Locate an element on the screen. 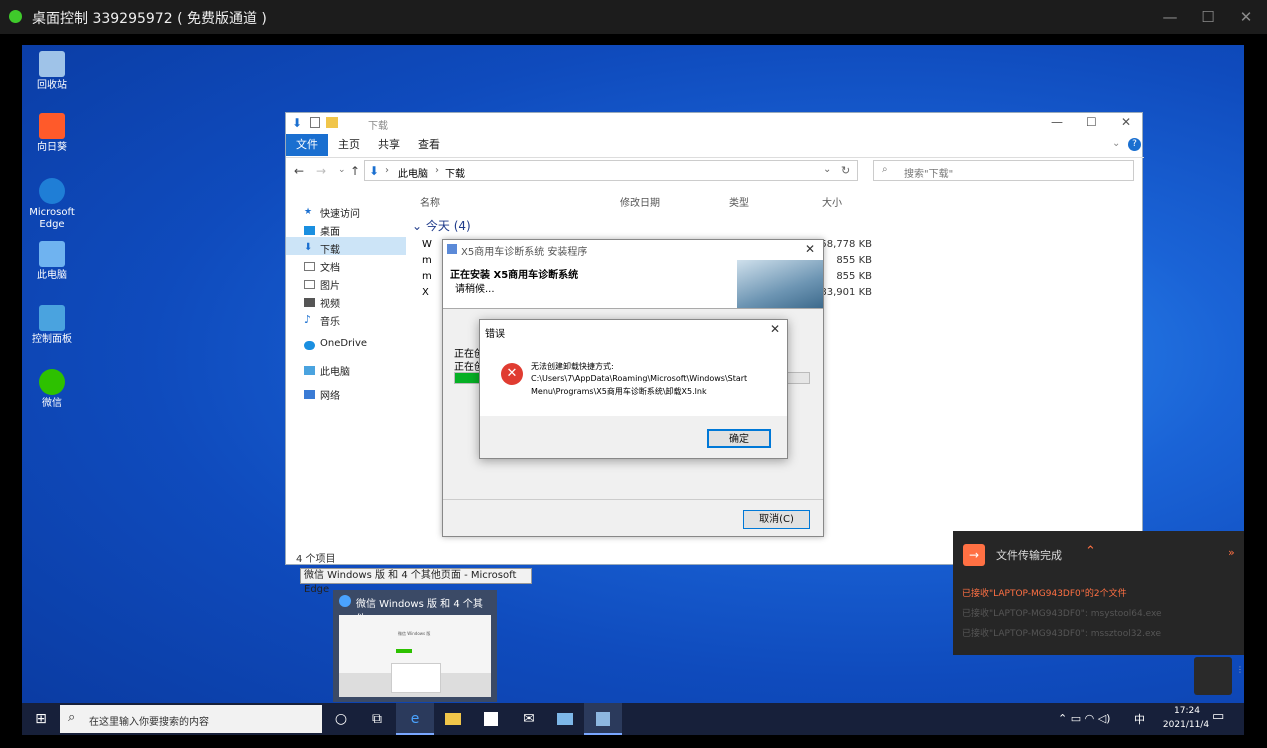 The width and height of the screenshot is (1267, 748). desktop-icon-sunlogin: 向日葵 is located at coordinates (52, 133).